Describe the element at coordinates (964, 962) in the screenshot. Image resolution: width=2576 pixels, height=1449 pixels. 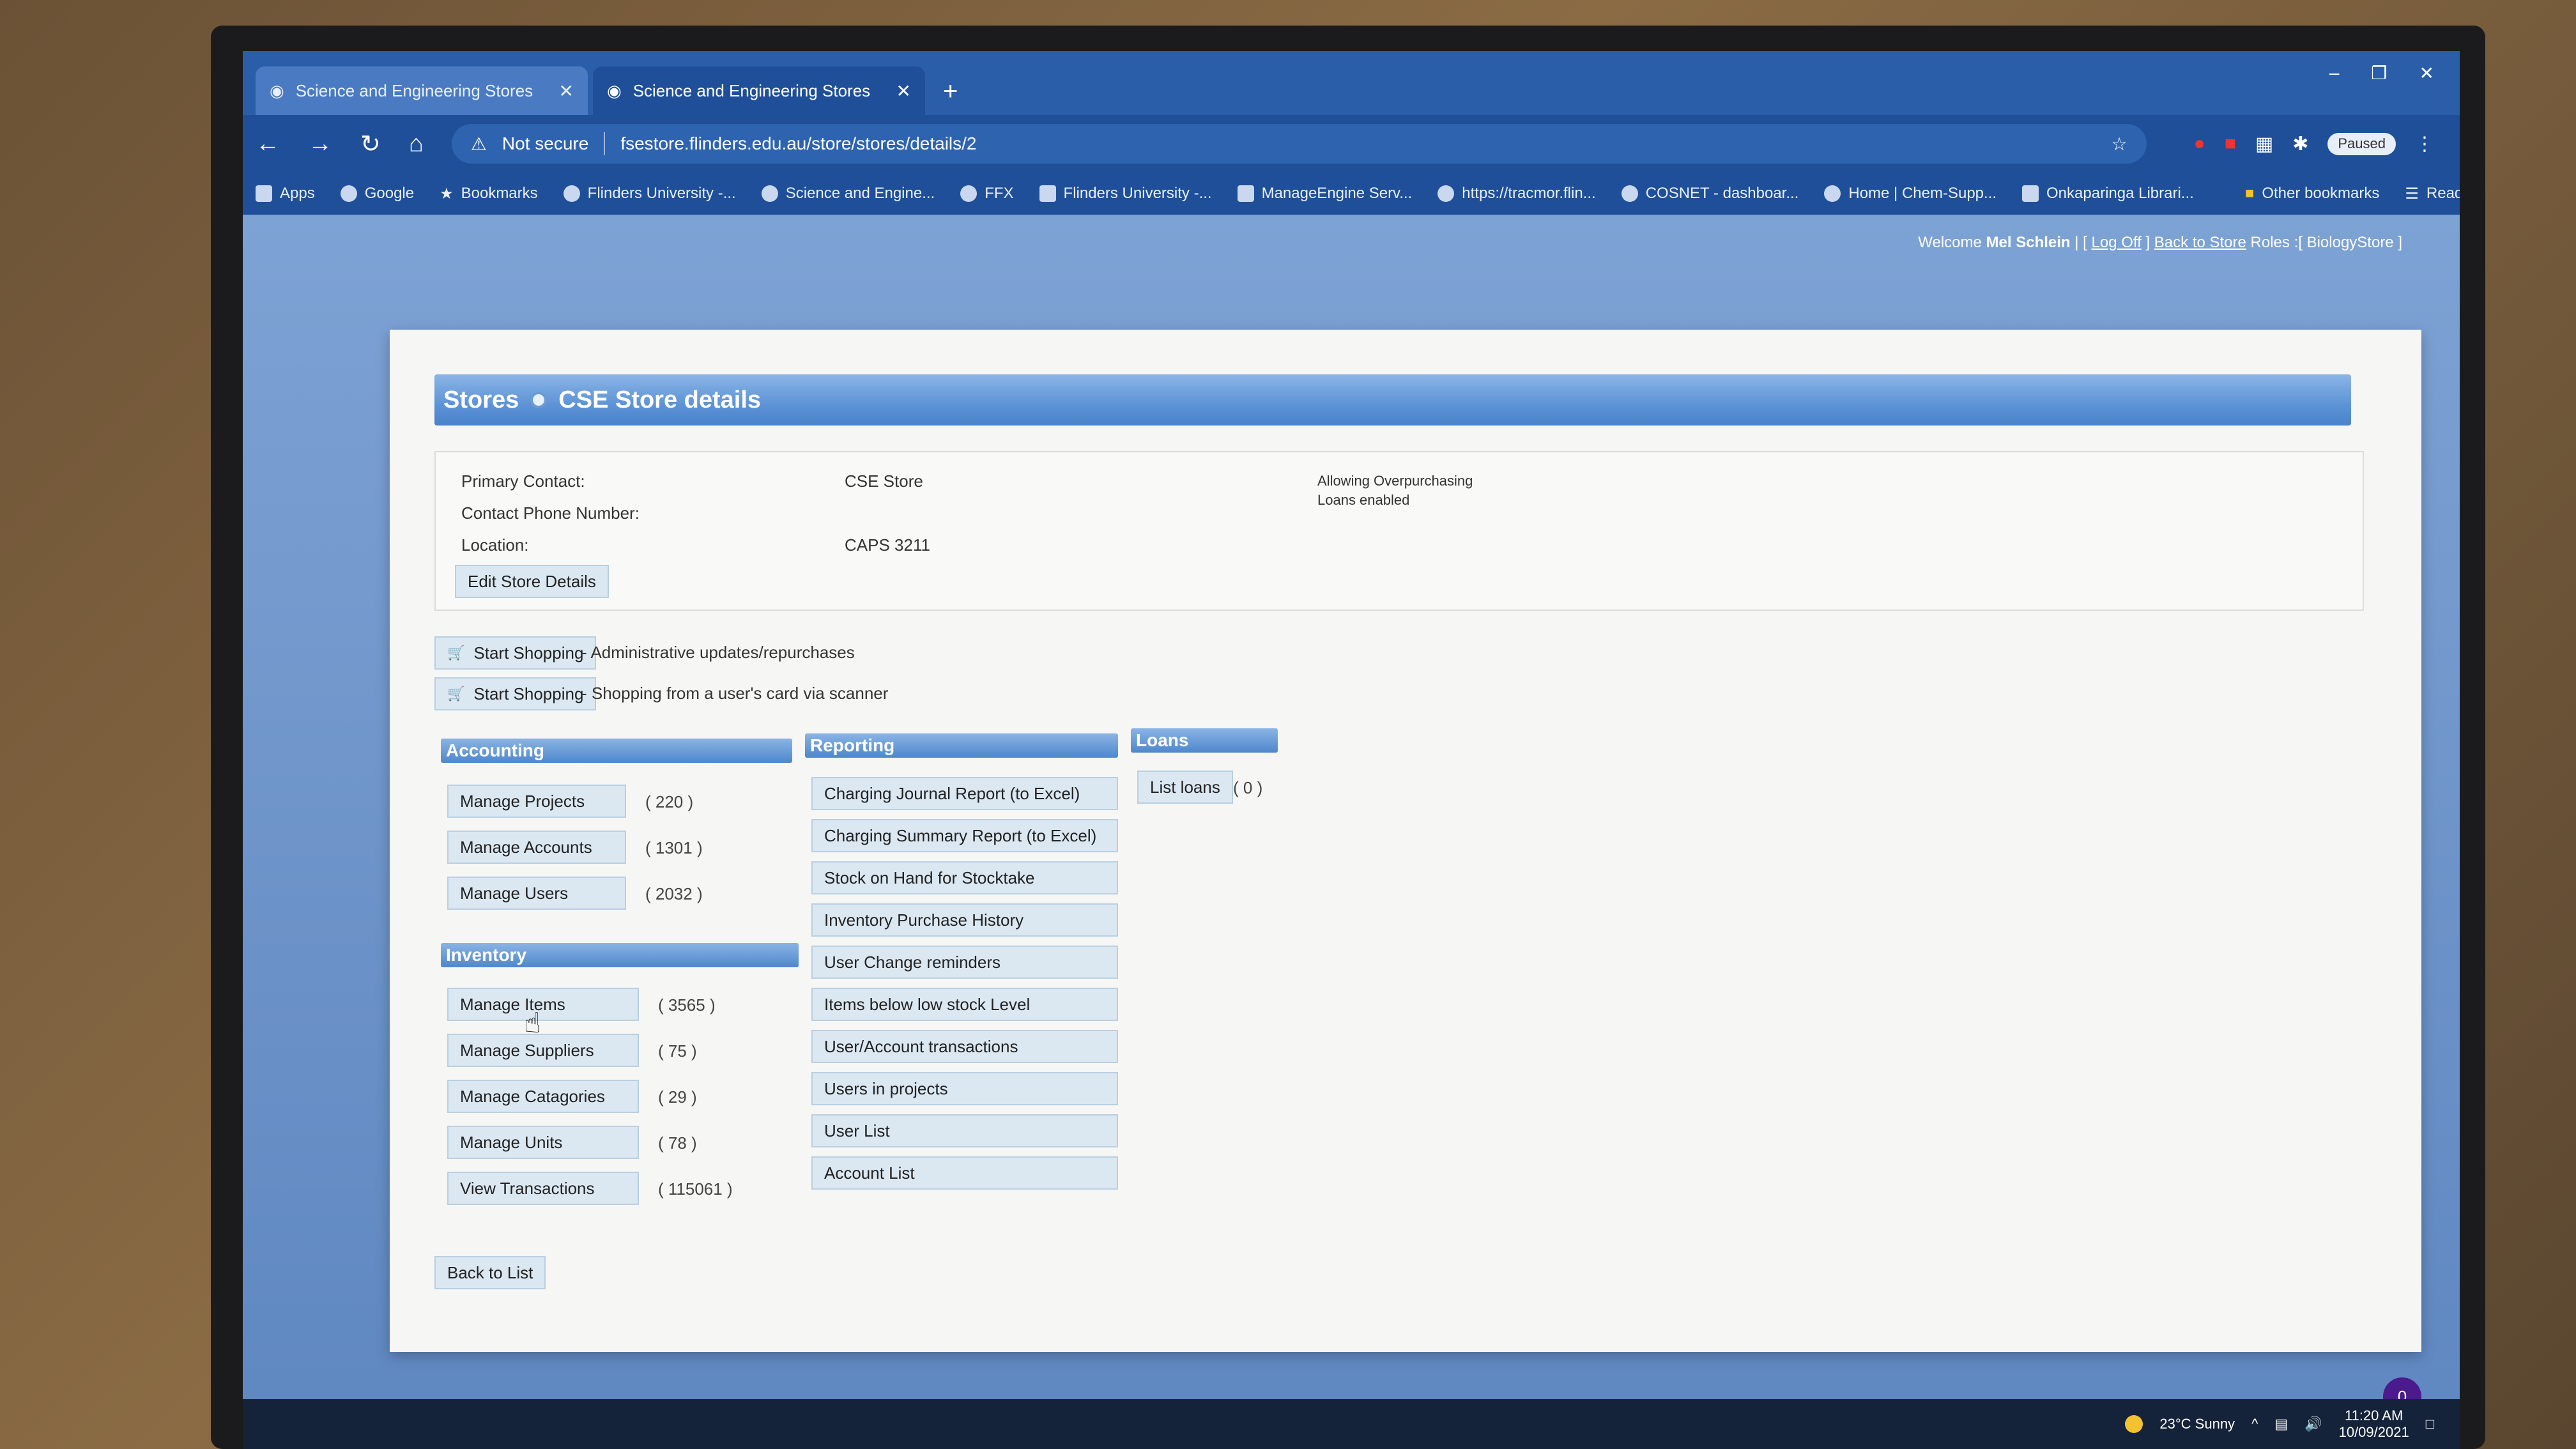
I see `user-change-reminders-button: User Change reminders` at that location.